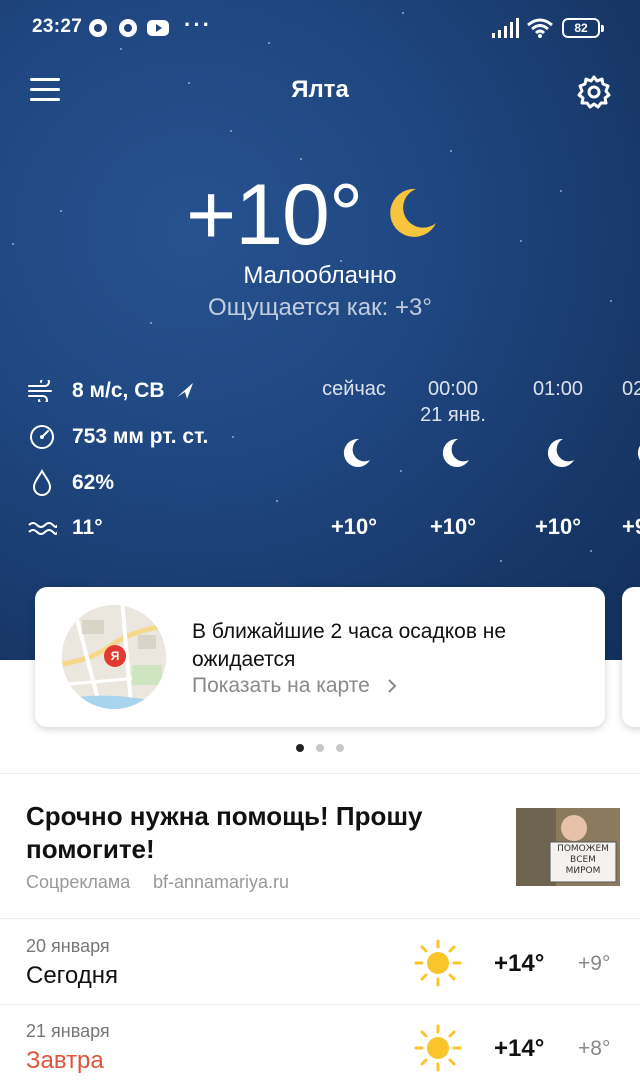  Describe the element at coordinates (274, 215) in the screenshot. I see `current-temperature: +10°` at that location.